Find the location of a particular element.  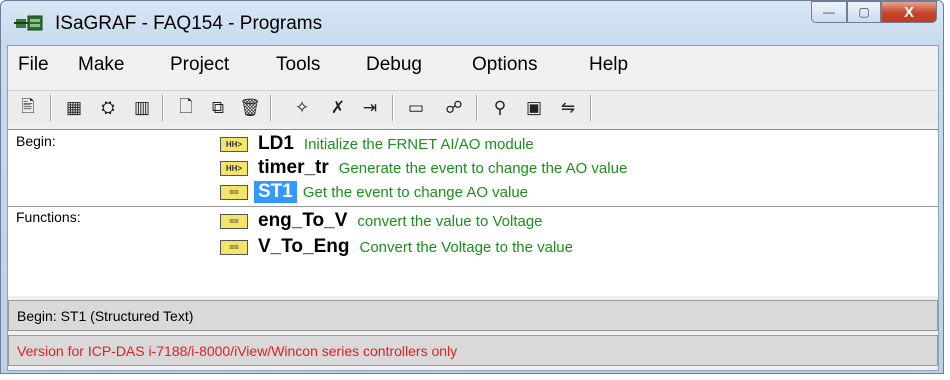

program-item: == eng_To_V convert the value to Voltage is located at coordinates (381, 221).